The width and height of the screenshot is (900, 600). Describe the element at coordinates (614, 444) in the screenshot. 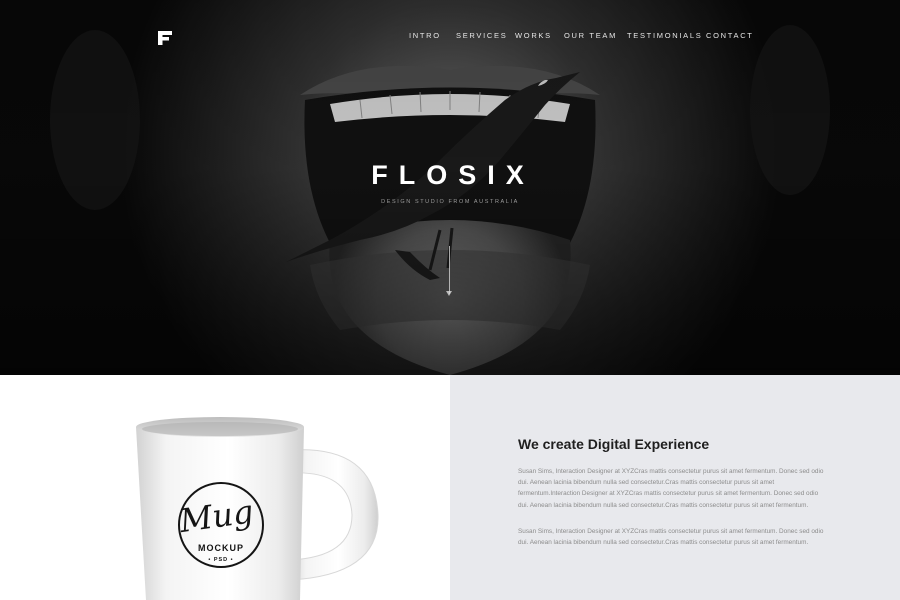

I see `about-title: We create Digital Experience` at that location.